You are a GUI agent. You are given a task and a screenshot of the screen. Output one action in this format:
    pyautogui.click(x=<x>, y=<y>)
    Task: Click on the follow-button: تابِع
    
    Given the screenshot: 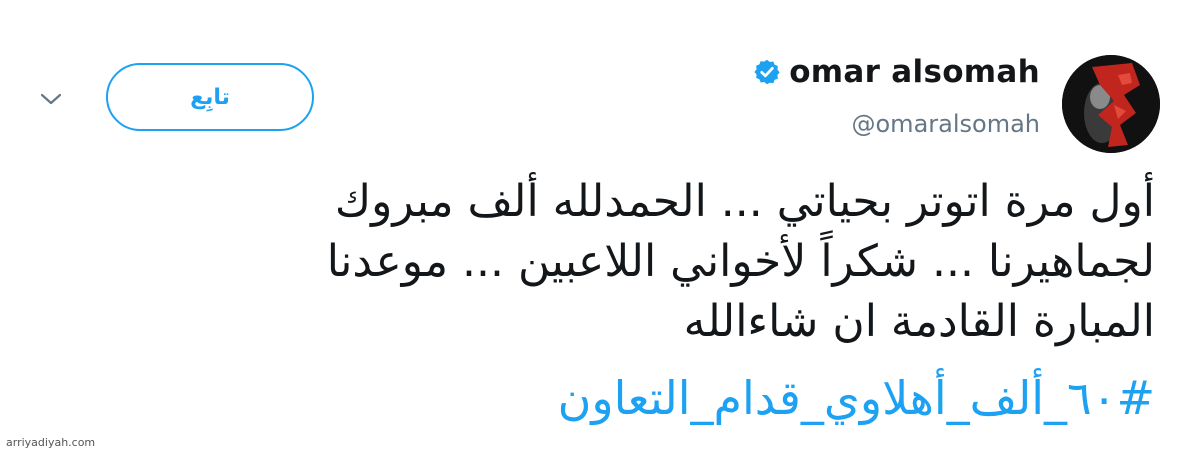 What is the action you would take?
    pyautogui.click(x=210, y=97)
    